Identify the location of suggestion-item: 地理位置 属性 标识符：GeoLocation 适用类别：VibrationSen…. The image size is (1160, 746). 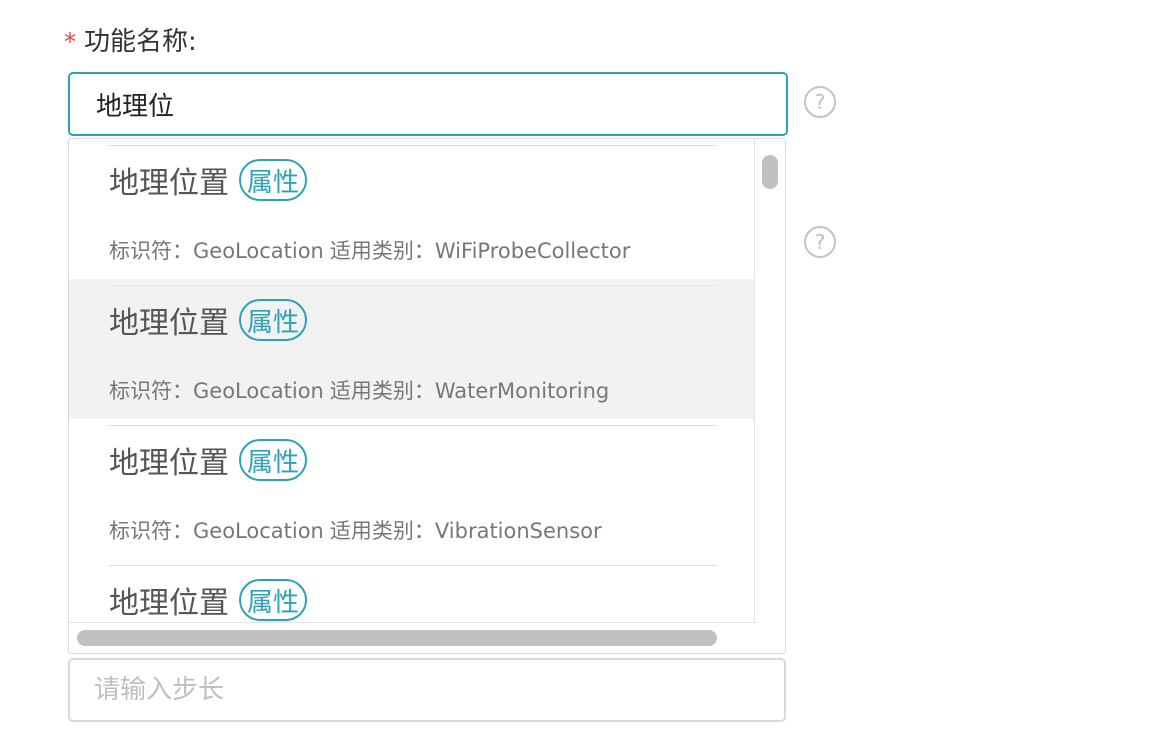
(413, 489).